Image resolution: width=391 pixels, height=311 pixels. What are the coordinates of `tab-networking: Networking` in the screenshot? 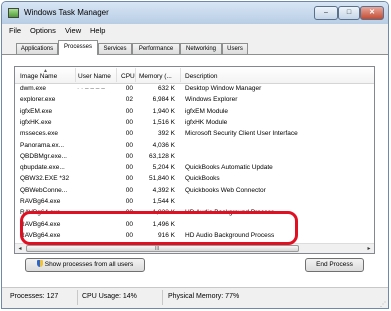 It's located at (201, 48).